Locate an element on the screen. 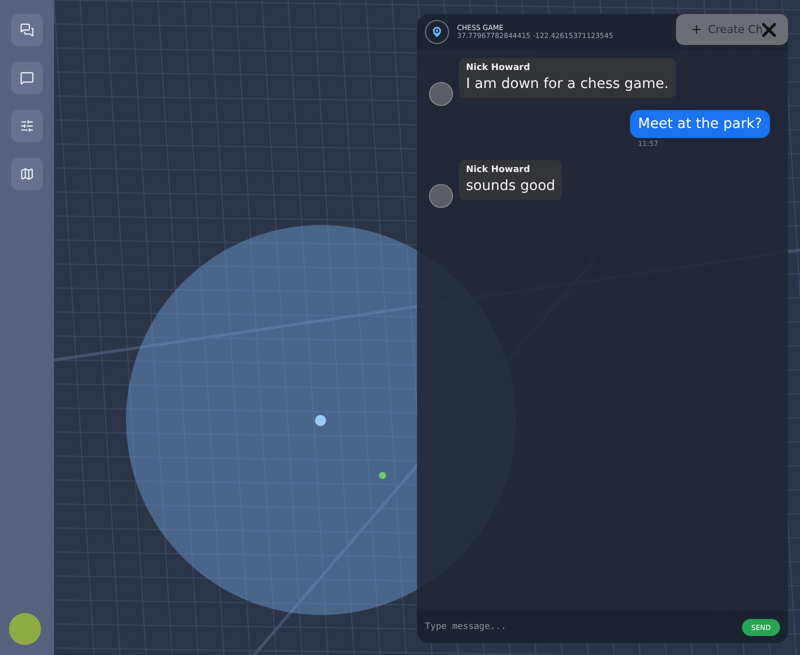 The height and width of the screenshot is (655, 800). message-icon is located at coordinates (27, 78).